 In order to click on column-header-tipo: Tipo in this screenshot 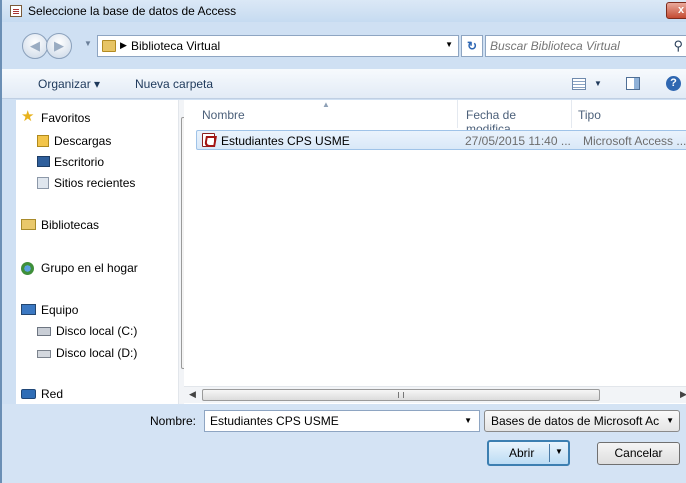, I will do `click(629, 114)`.